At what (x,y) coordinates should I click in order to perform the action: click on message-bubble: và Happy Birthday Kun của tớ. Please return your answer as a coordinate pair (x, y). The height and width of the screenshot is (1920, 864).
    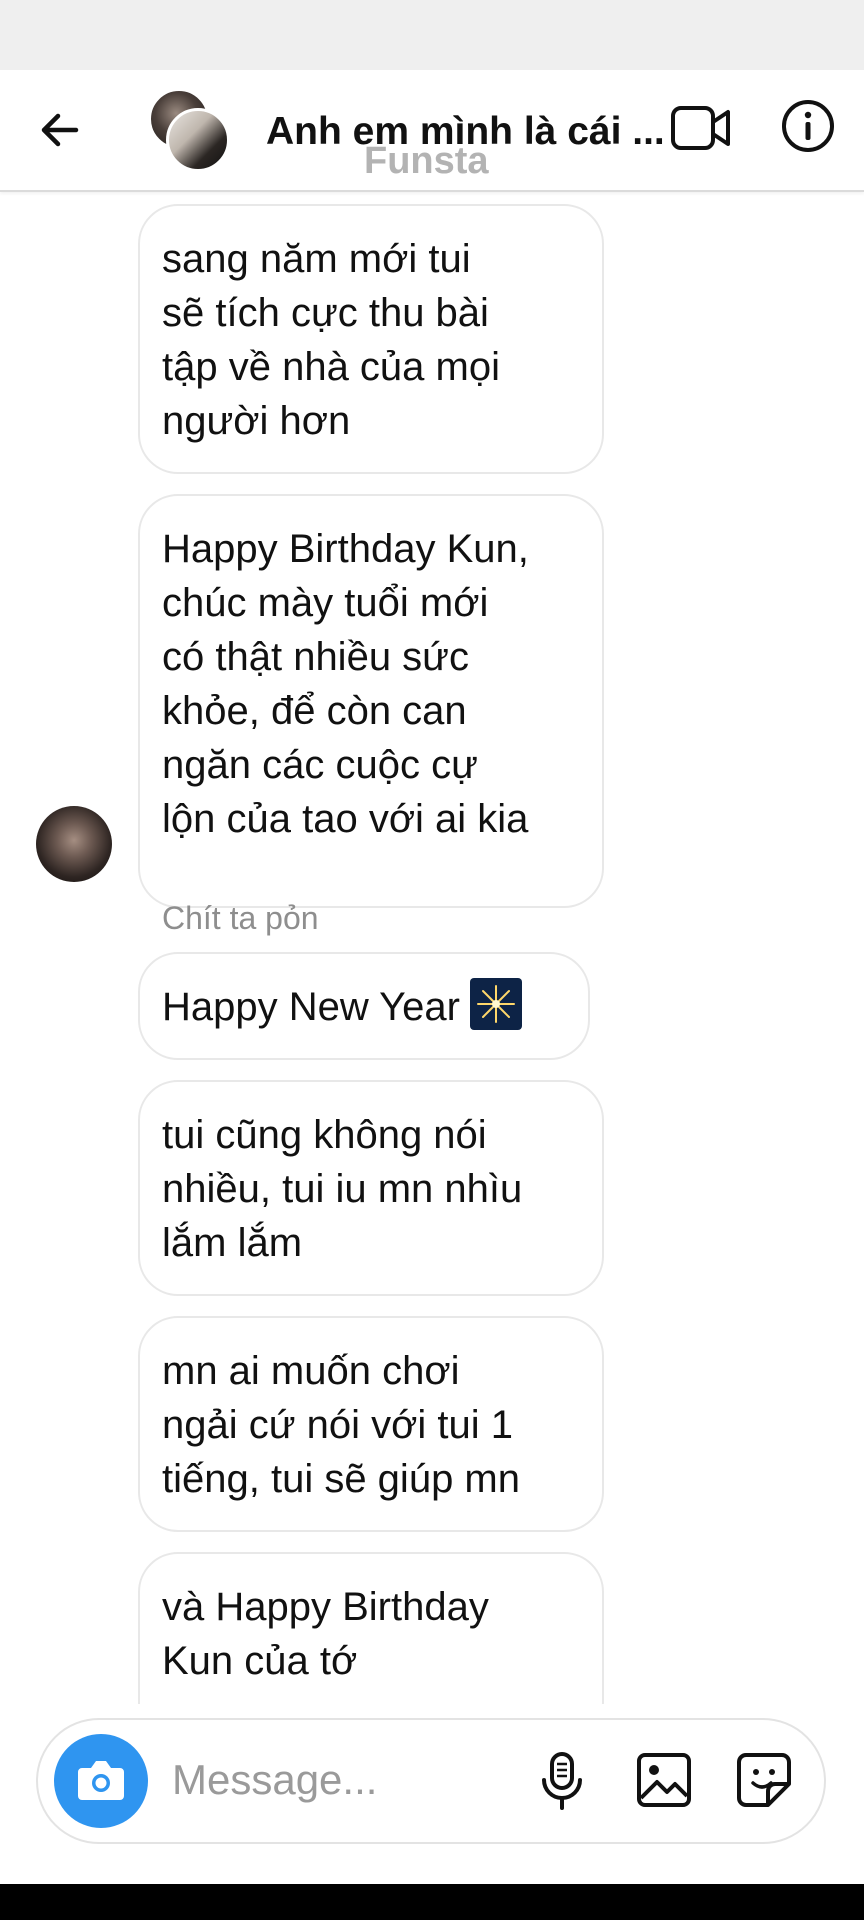
    Looking at the image, I should click on (371, 1628).